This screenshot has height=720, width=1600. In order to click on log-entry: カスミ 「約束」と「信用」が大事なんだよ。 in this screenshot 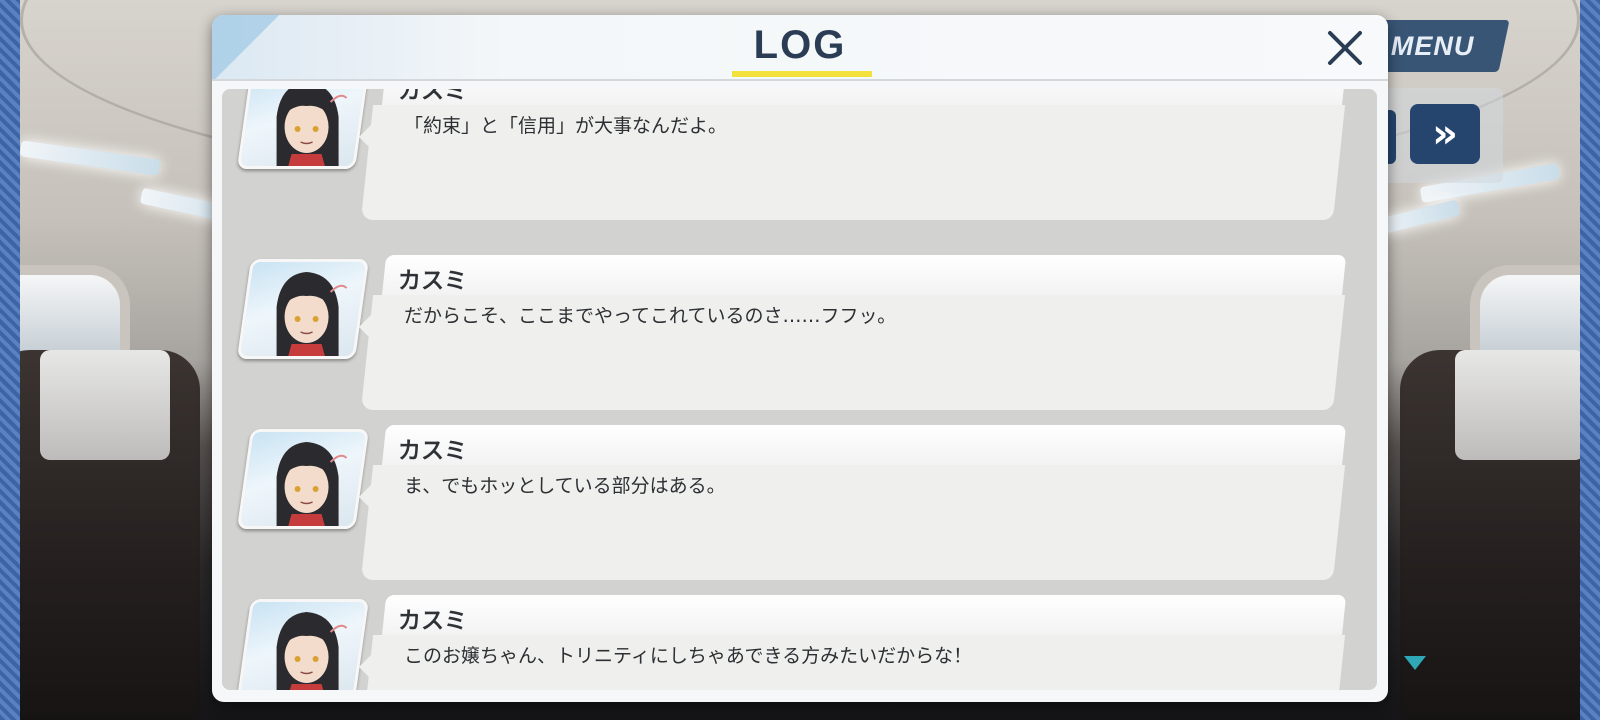, I will do `click(799, 157)`.